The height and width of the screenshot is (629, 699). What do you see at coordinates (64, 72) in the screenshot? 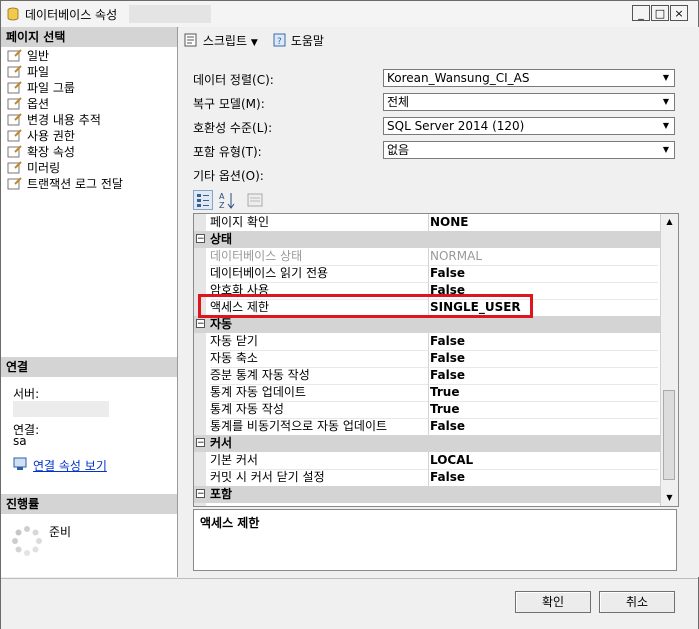
I see `page-item-files: 파일` at bounding box center [64, 72].